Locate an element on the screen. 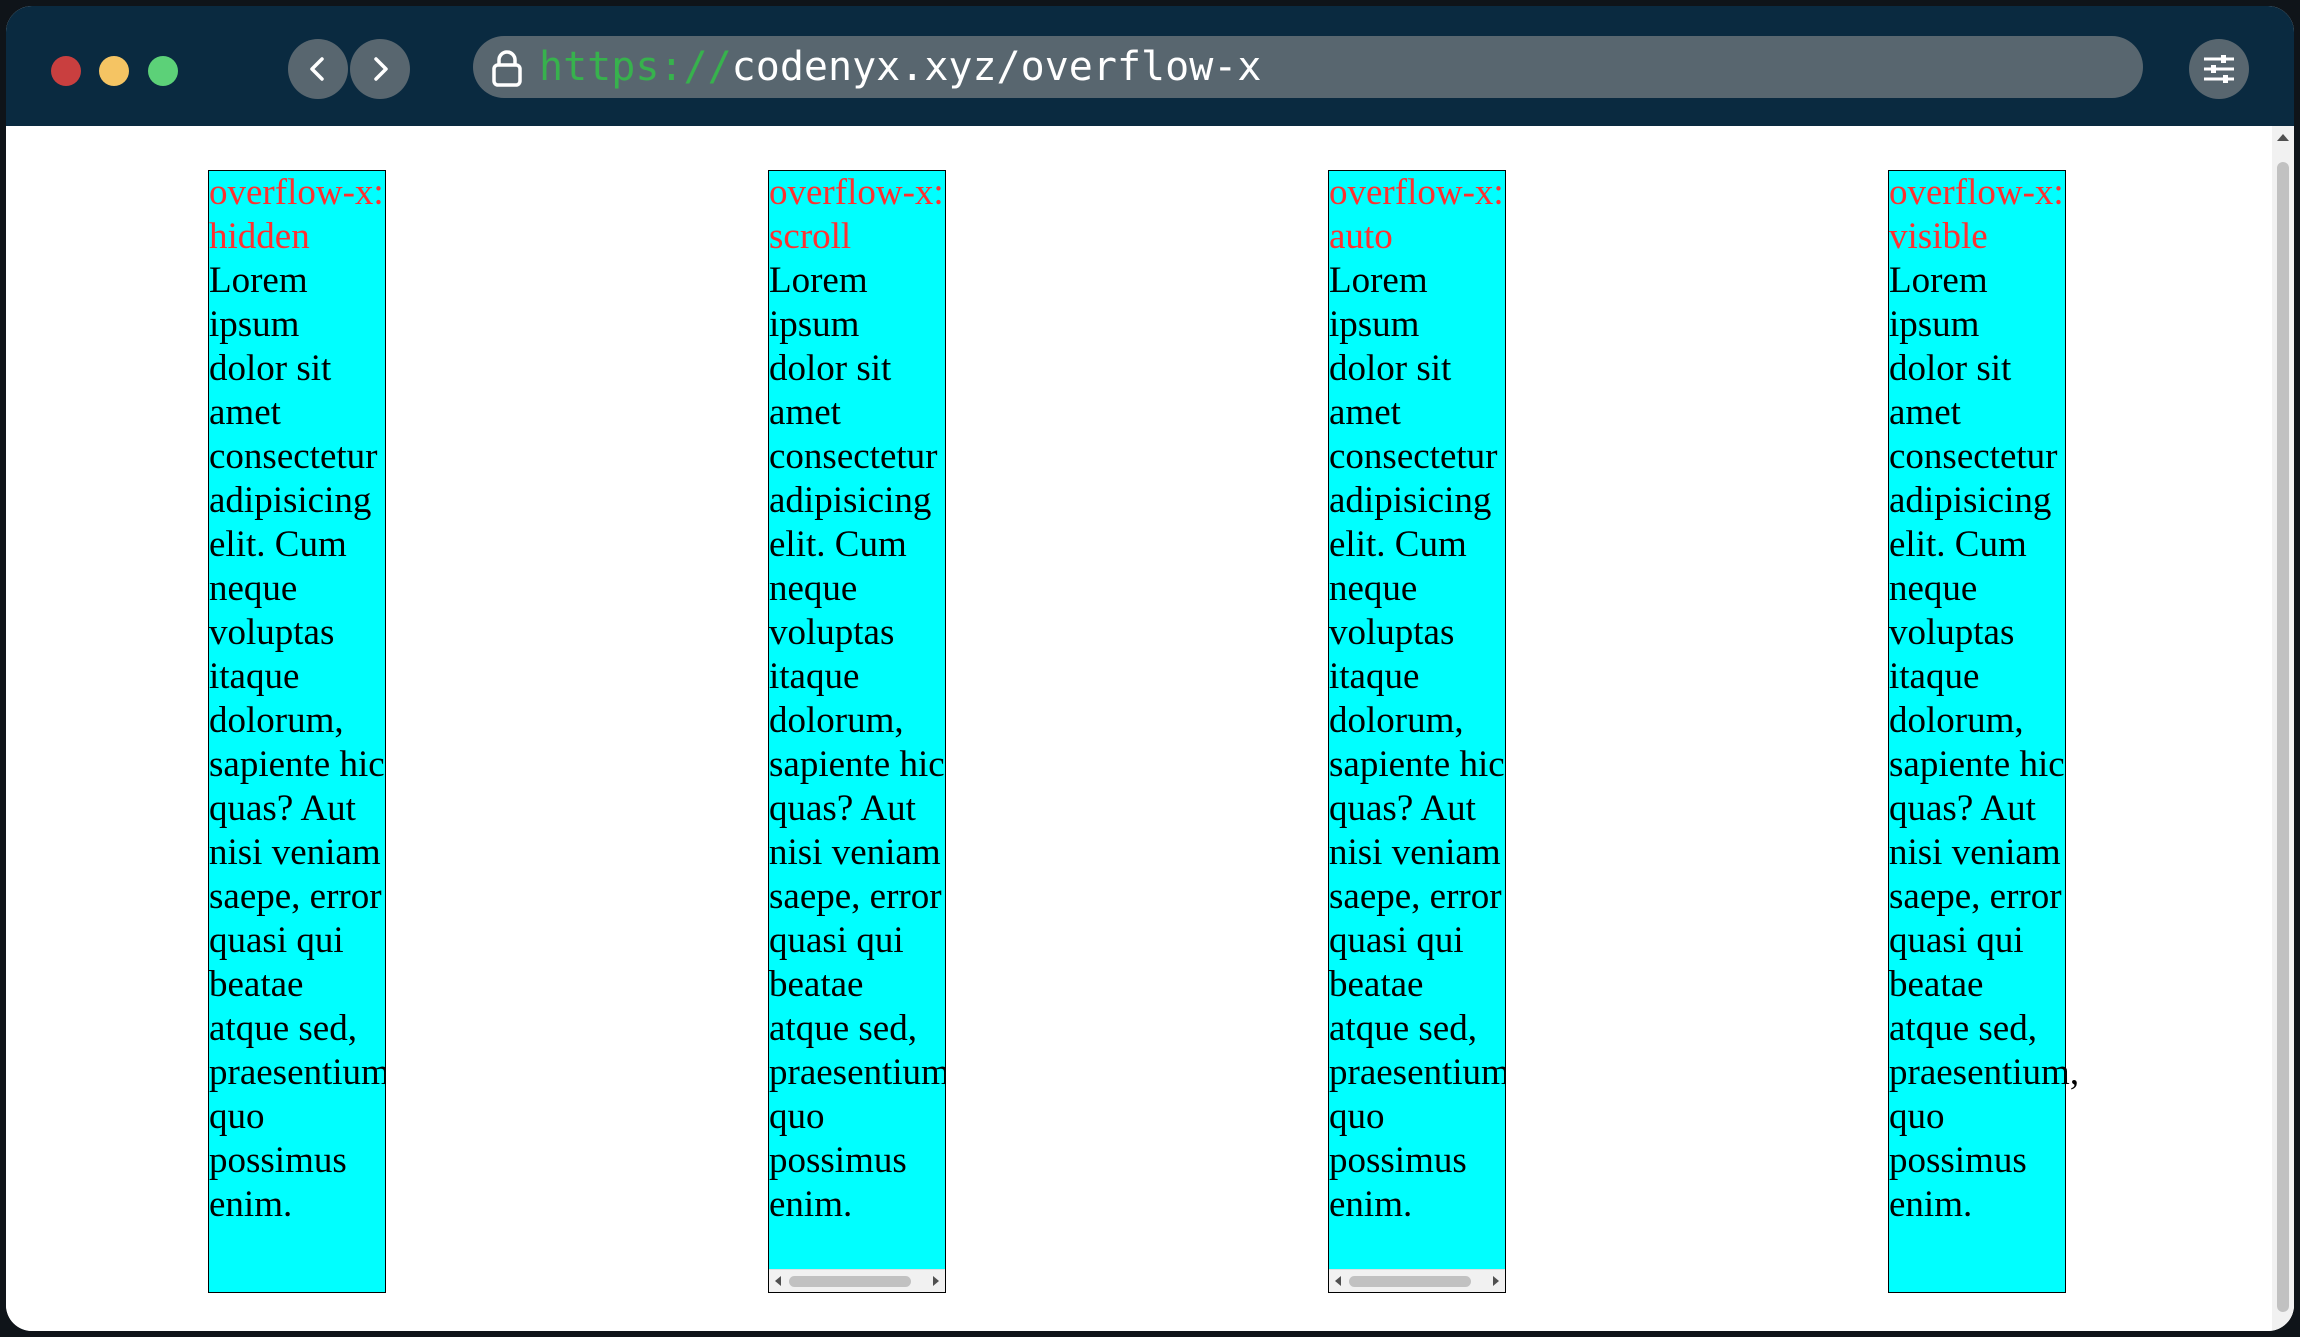 This screenshot has width=2300, height=1337. browser-titlebar: https://codenyx.xyz/overflow-x is located at coordinates (1150, 66).